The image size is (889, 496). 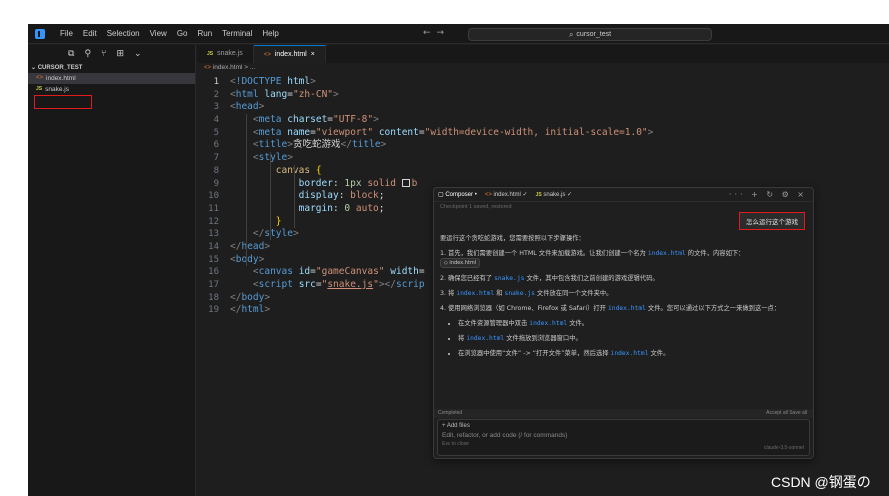 I want to click on file-index-html: <> index.html, so click(x=111, y=78).